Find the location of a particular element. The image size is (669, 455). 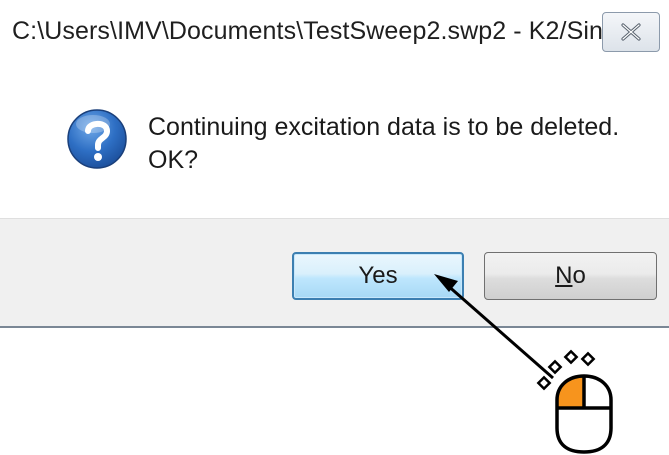

no-button-label: No is located at coordinates (570, 276).